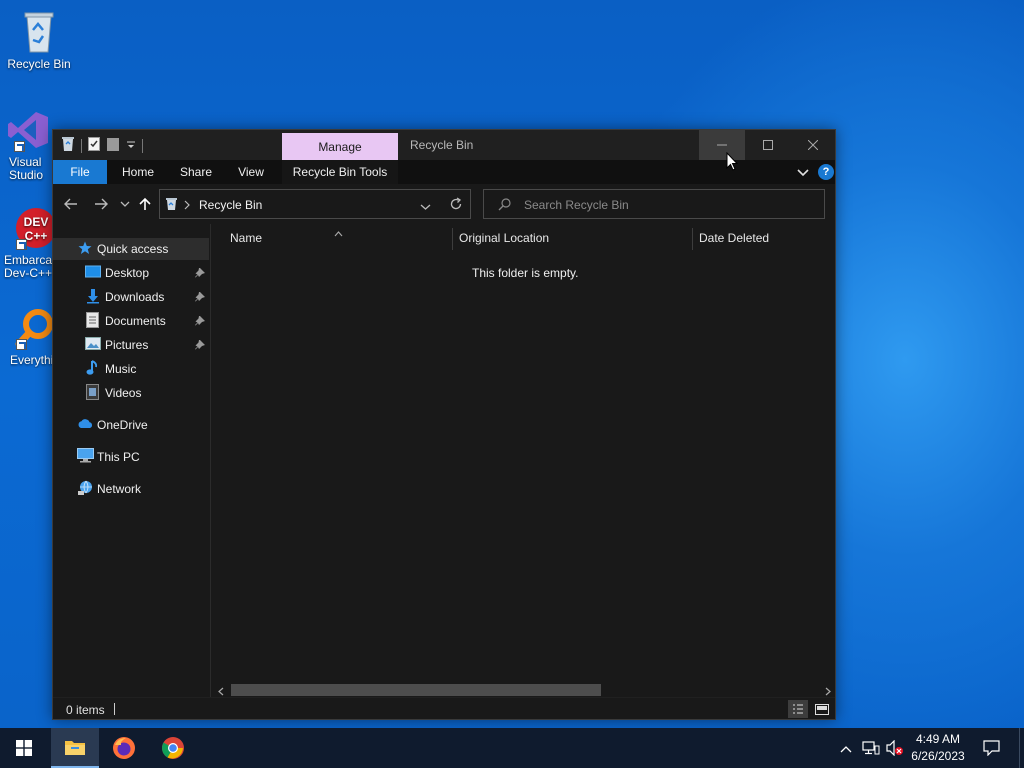  Describe the element at coordinates (732, 162) in the screenshot. I see `mouse-cursor-icon` at that location.